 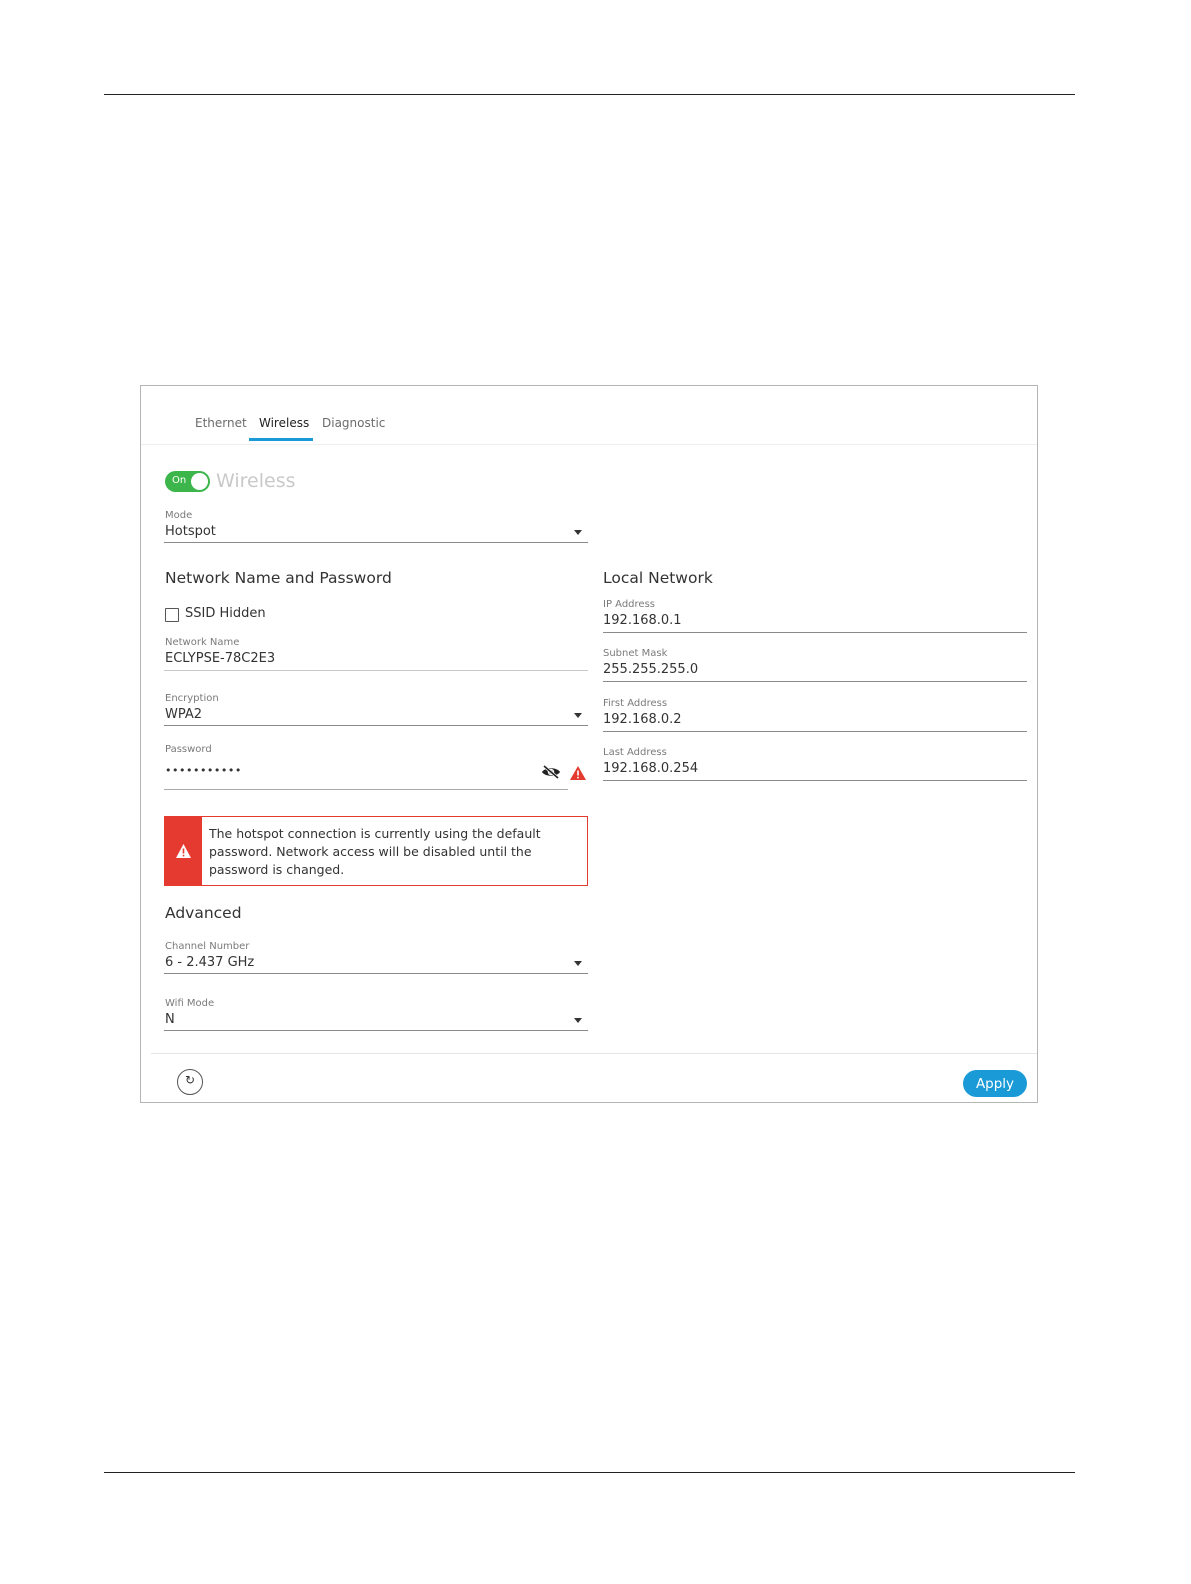 I want to click on ip-address-underline, so click(x=815, y=632).